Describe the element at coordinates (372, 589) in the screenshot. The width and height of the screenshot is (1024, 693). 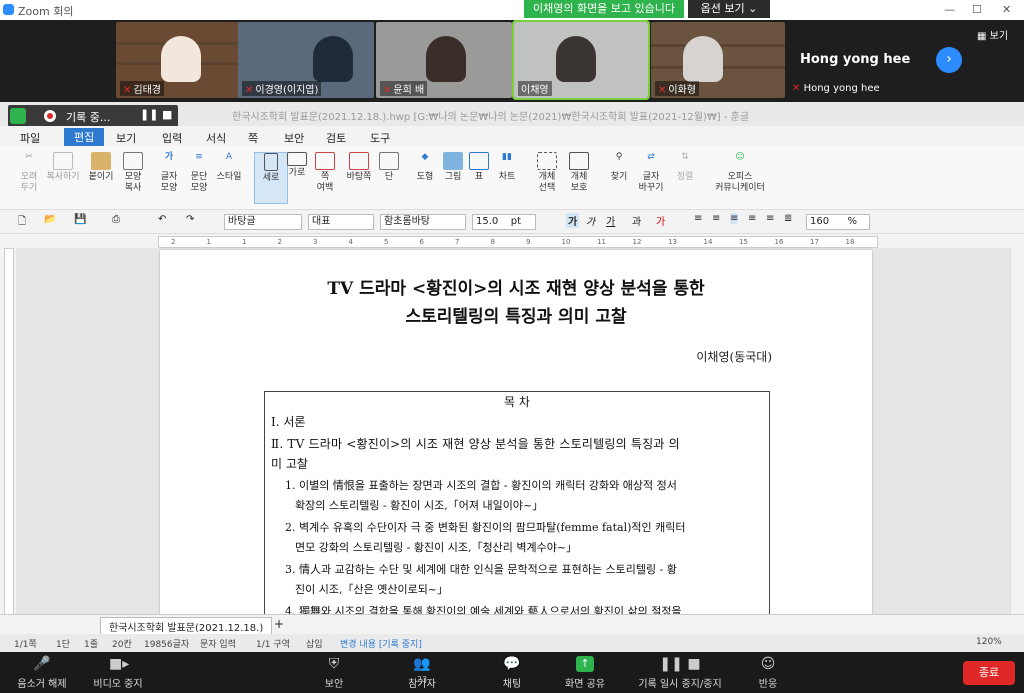
I see `toc-line: 진이 시조,「산은 옛산이로되~」` at that location.